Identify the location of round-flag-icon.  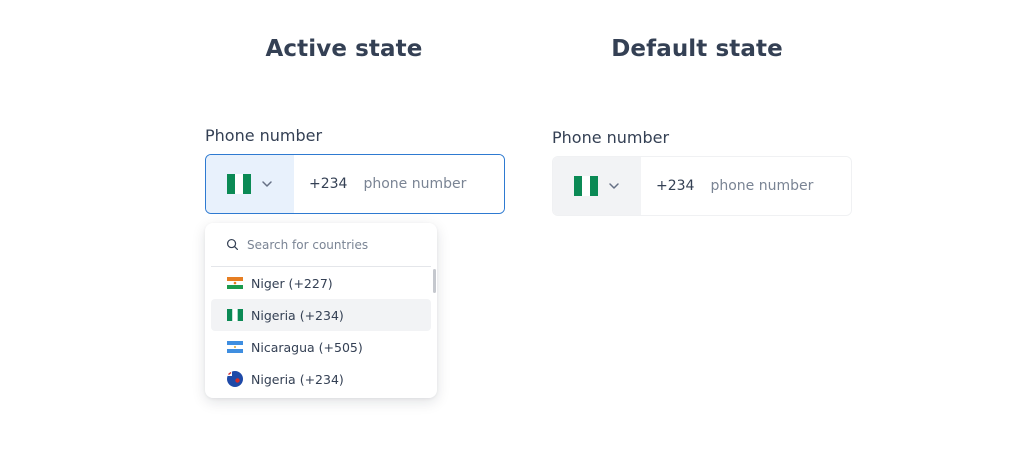
(235, 379).